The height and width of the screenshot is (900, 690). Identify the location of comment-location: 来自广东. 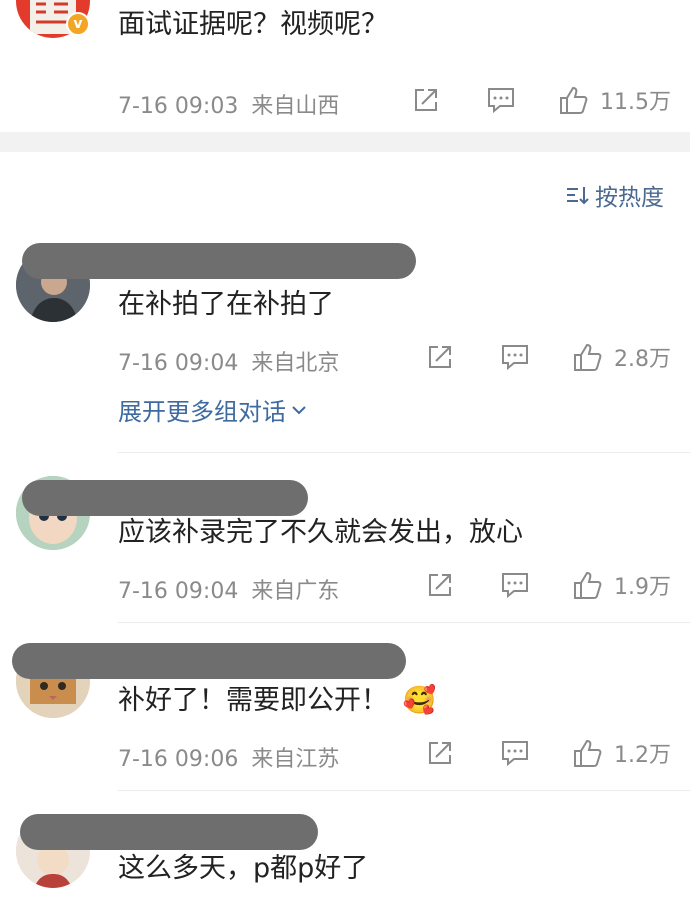
(295, 591).